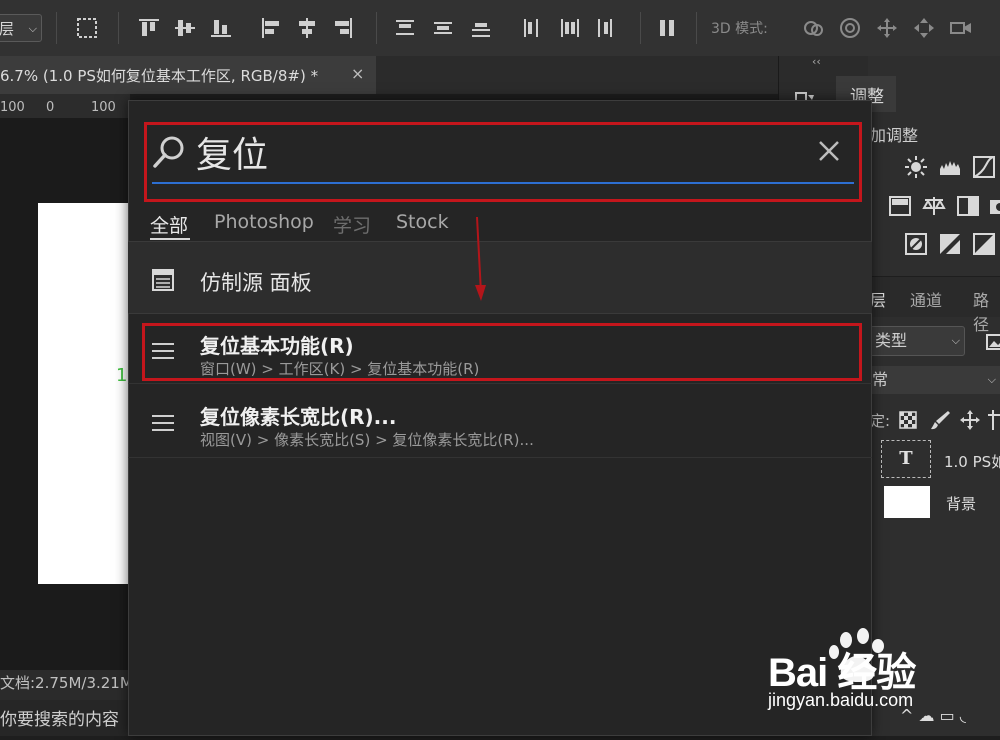  I want to click on tab-layers: 层, so click(878, 299).